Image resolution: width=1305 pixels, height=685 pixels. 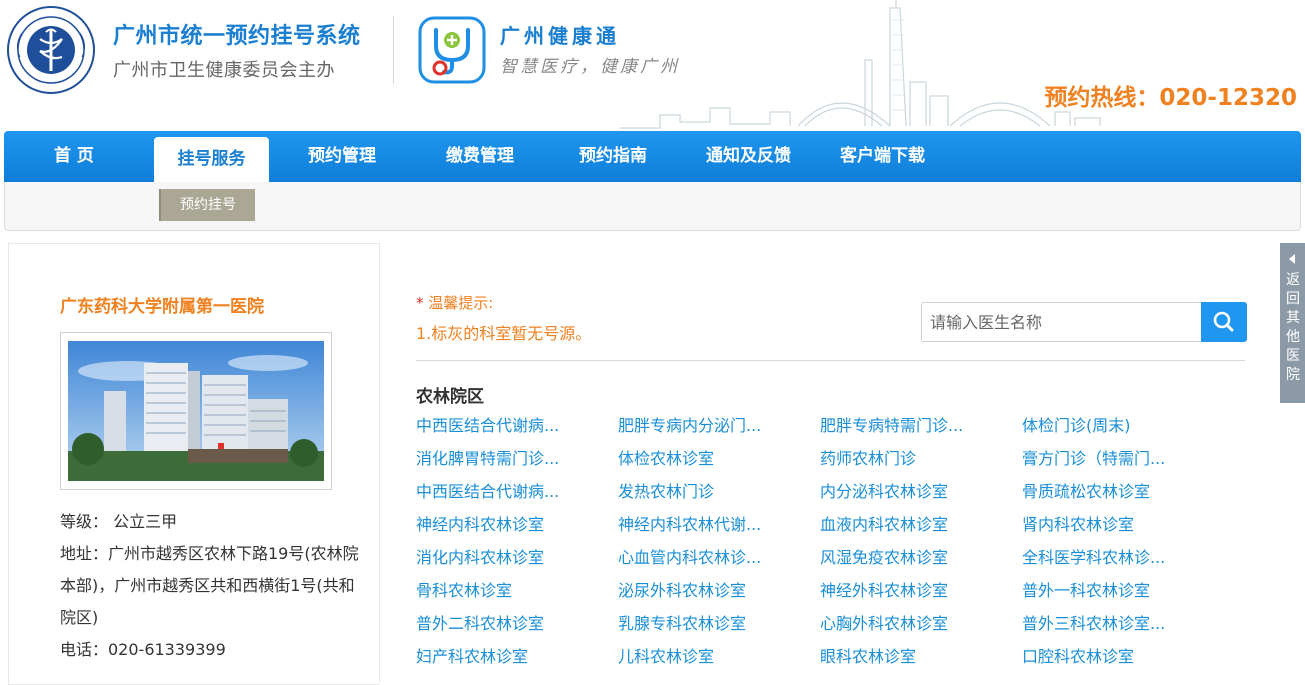 What do you see at coordinates (652, 156) in the screenshot?
I see `main-nav: 首 页 挂号服务 预约管理 缴费管理 预约指南 通知及反馈 客户端下载` at bounding box center [652, 156].